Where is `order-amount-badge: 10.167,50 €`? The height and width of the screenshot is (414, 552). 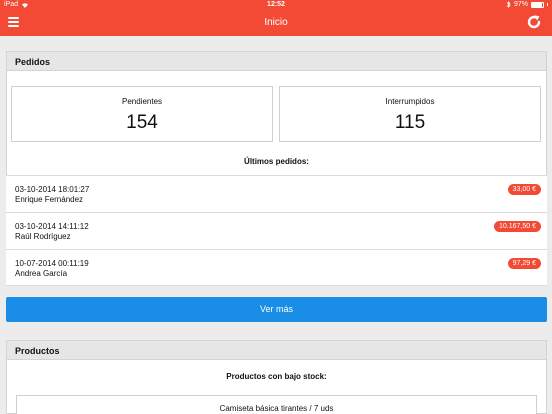
order-amount-badge: 10.167,50 € is located at coordinates (517, 226).